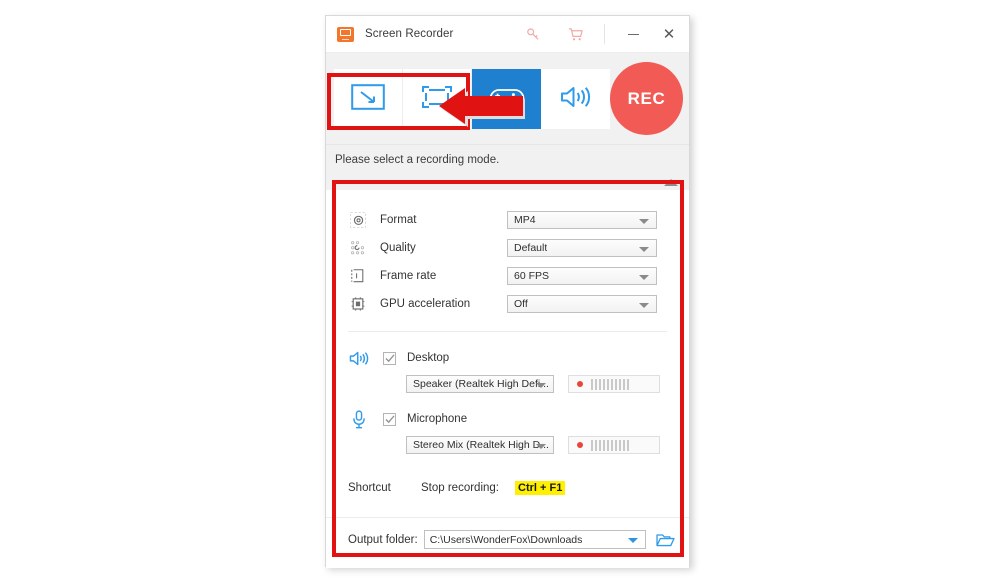  I want to click on setting-label-gpu-acceleration: GPU acceleration, so click(425, 304).